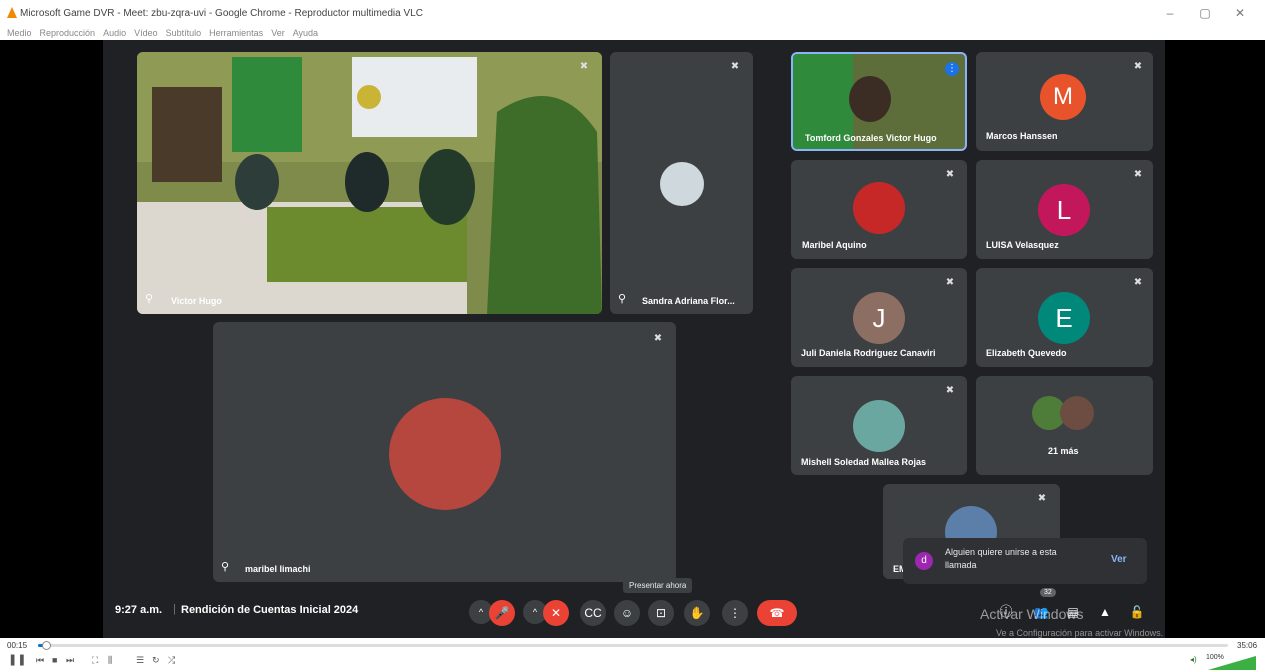  I want to click on seek-bar, so click(633, 645).